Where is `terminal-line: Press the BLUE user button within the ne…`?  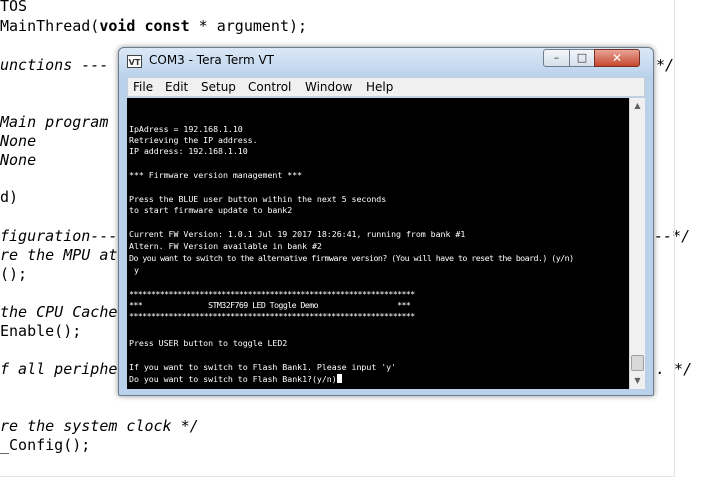 terminal-line: Press the BLUE user button within the ne… is located at coordinates (258, 199).